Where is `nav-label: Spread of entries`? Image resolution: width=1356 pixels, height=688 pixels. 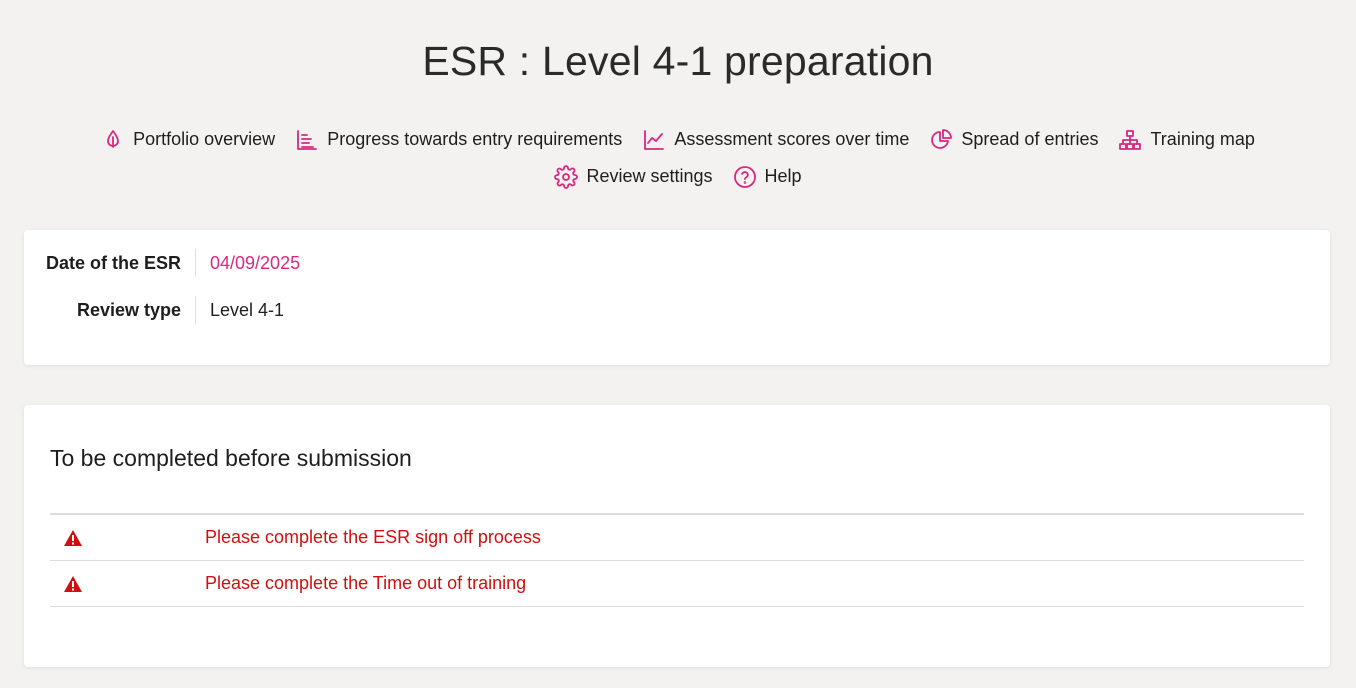 nav-label: Spread of entries is located at coordinates (1030, 139).